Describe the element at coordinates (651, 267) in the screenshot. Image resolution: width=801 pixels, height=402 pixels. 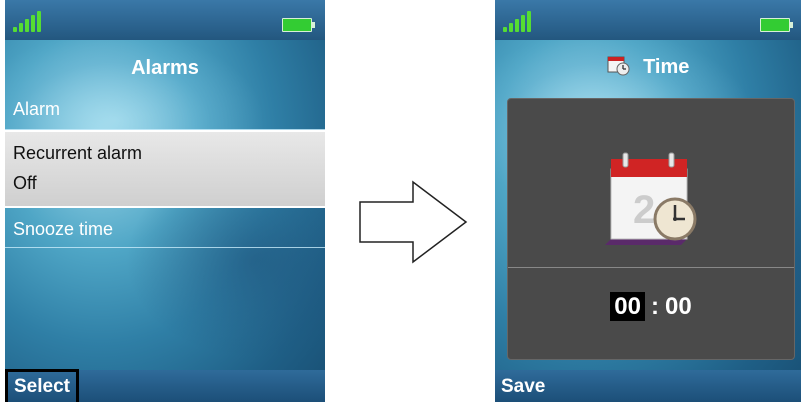
I see `divider` at that location.